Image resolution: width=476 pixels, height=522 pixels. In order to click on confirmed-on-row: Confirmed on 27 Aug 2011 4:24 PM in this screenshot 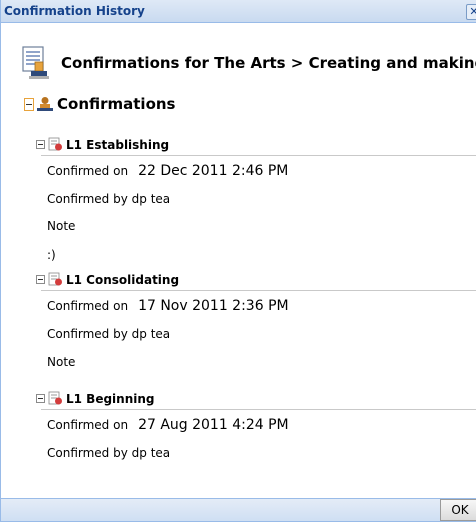, I will do `click(168, 425)`.